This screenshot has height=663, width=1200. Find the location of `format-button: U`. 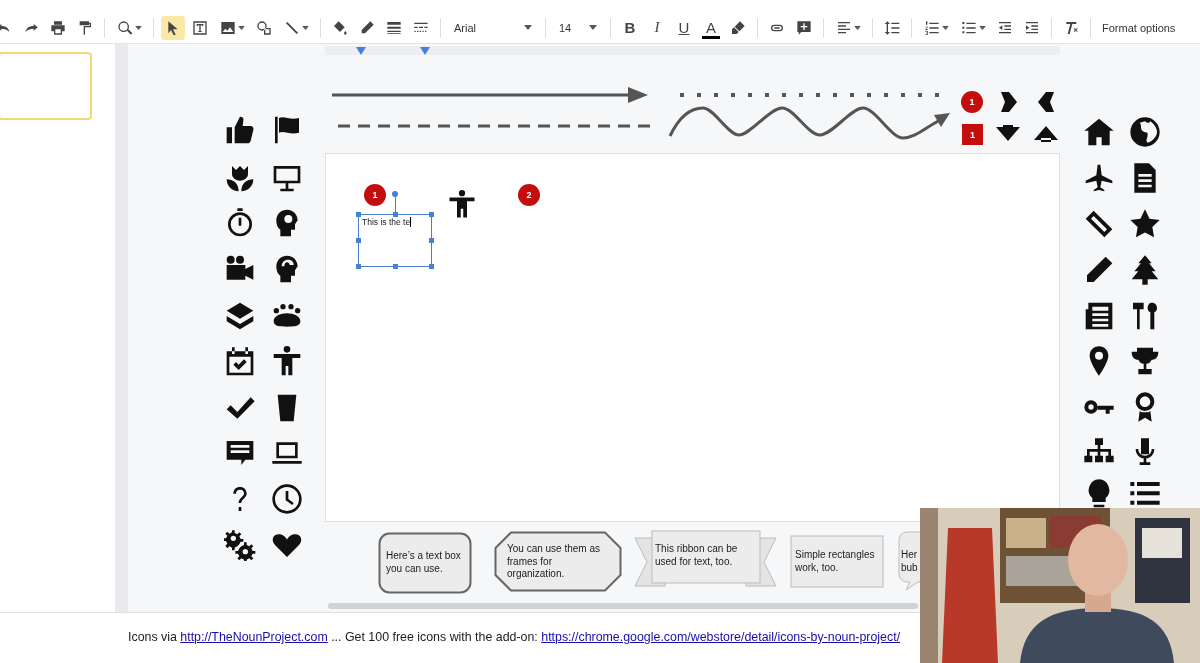

format-button: U is located at coordinates (684, 27).